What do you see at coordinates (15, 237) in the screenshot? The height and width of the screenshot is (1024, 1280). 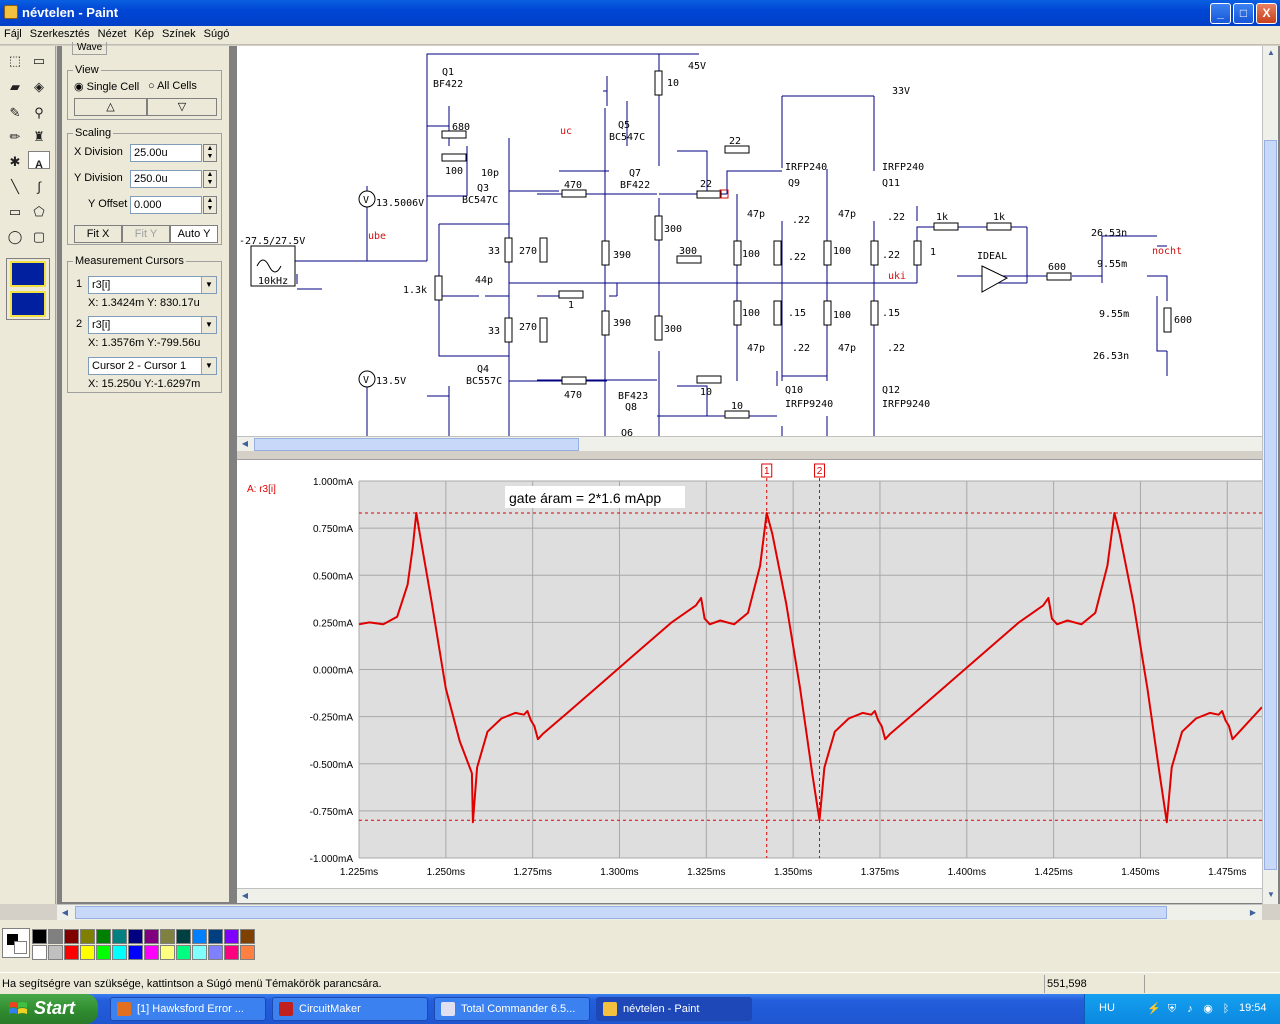 I see `ellipse-icon: ◯` at bounding box center [15, 237].